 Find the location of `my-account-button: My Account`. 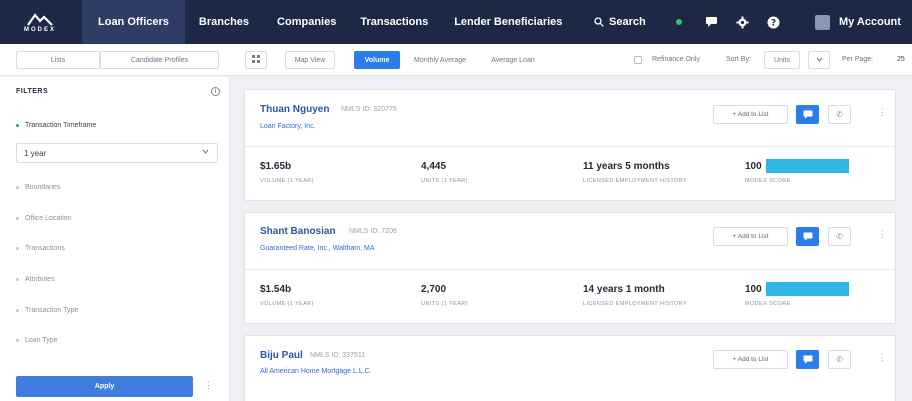

my-account-button: My Account is located at coordinates (858, 22).